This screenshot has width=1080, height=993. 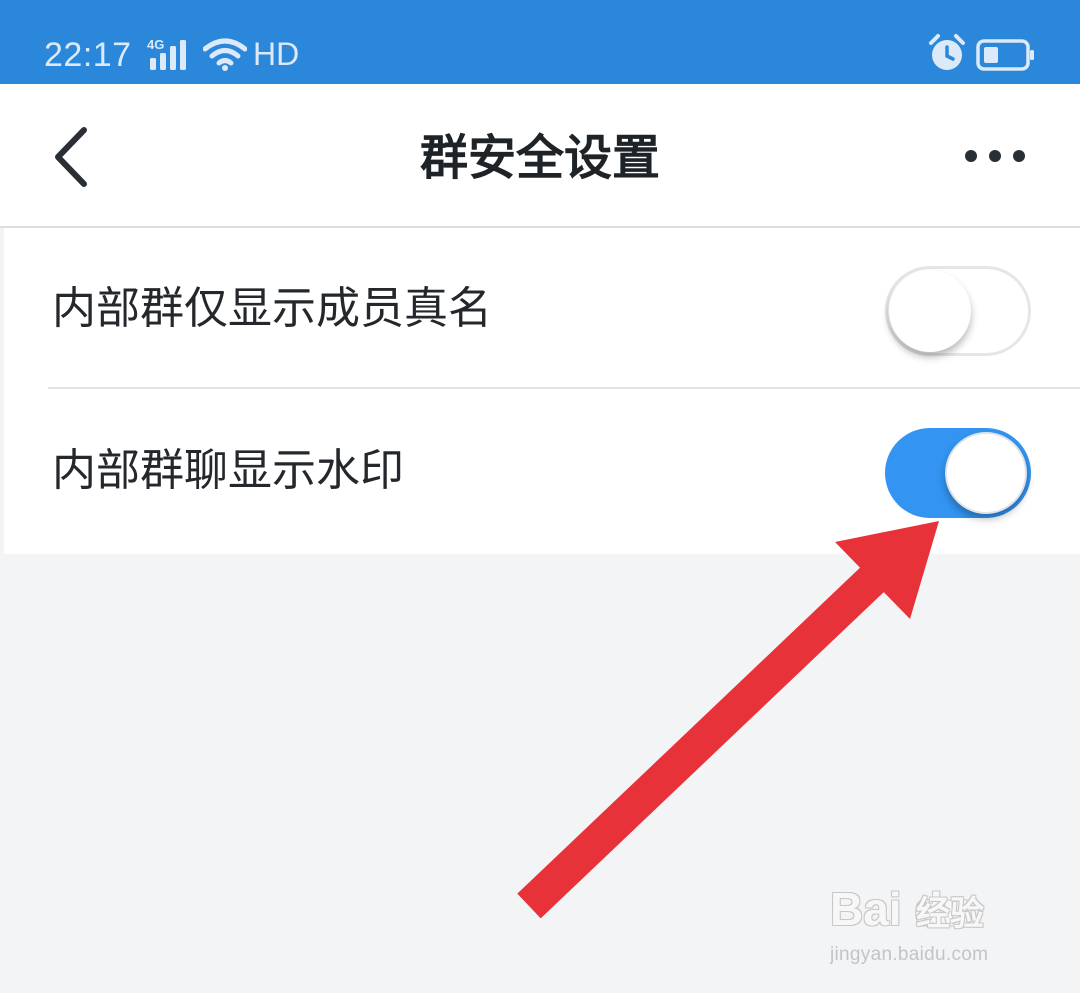 What do you see at coordinates (950, 914) in the screenshot?
I see `watermark-product: 经验` at bounding box center [950, 914].